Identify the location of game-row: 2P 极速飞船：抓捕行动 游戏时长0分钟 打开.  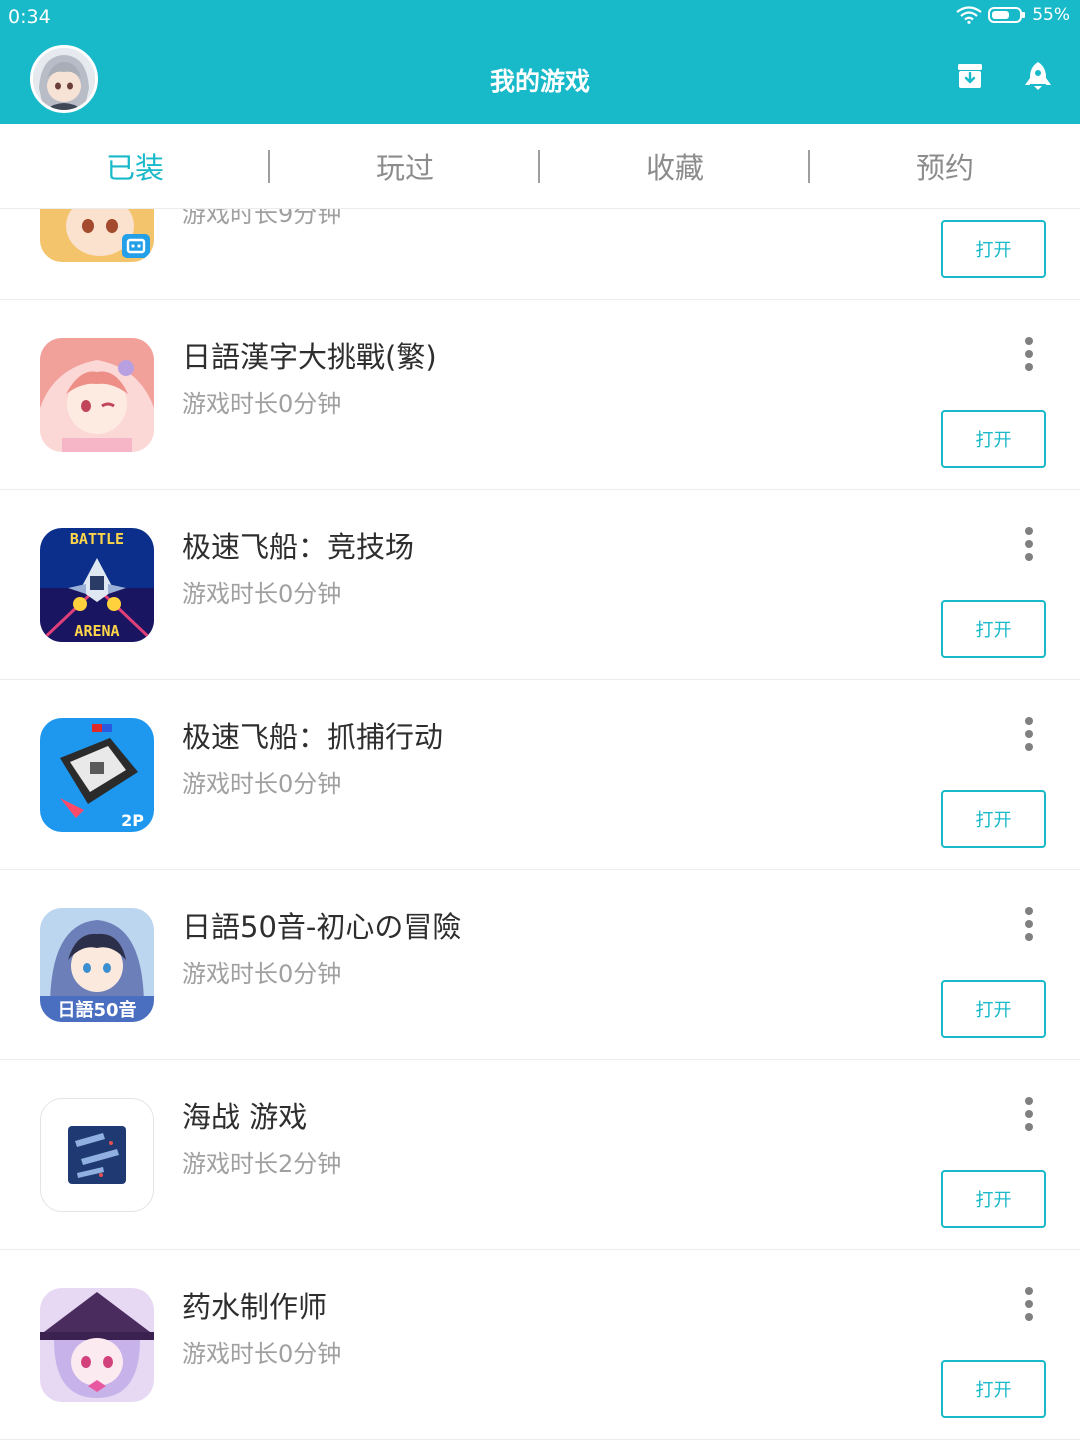
(540, 775).